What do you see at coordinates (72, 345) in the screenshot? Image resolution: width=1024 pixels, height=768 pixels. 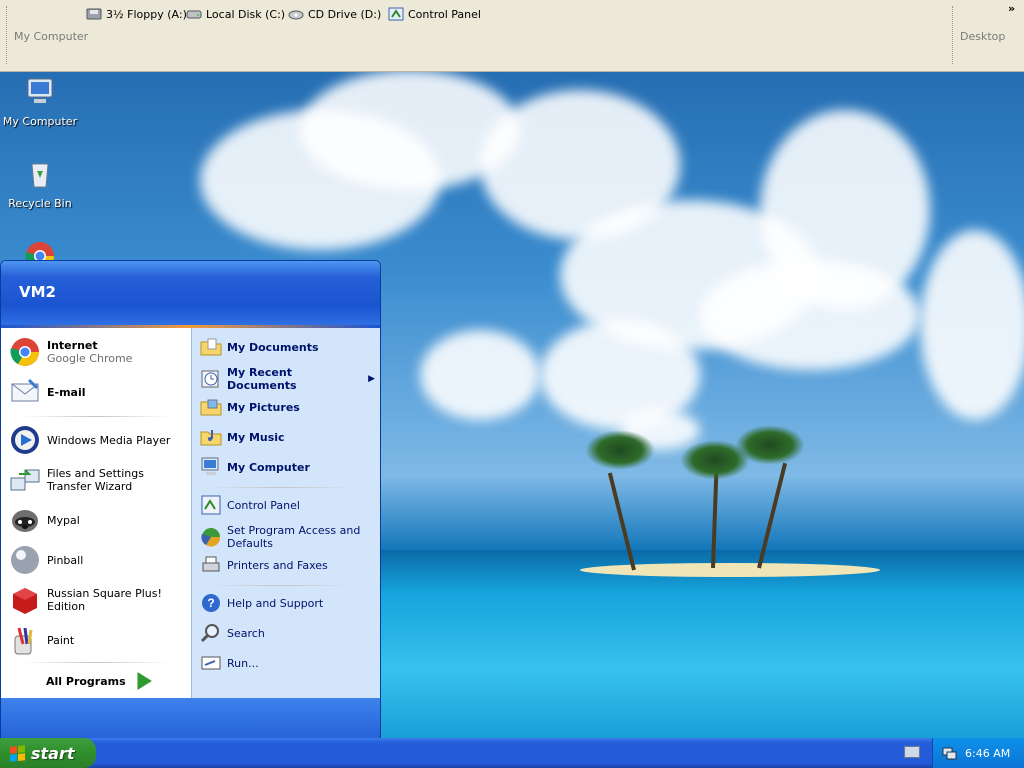 I see `start-item-title: Internet` at bounding box center [72, 345].